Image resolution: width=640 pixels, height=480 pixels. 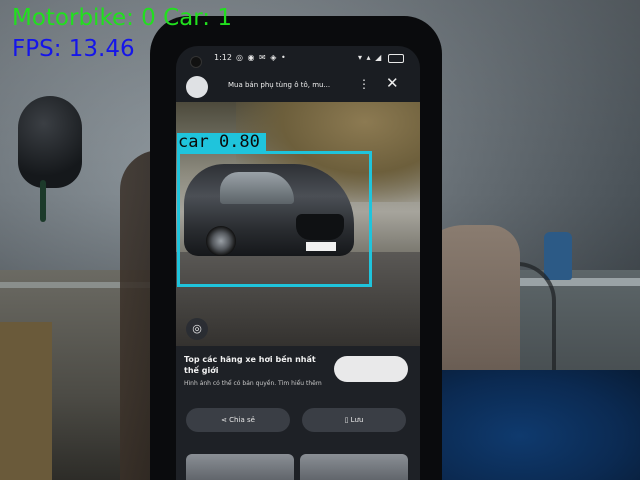 What do you see at coordinates (196, 62) in the screenshot?
I see `front-camera` at bounding box center [196, 62].